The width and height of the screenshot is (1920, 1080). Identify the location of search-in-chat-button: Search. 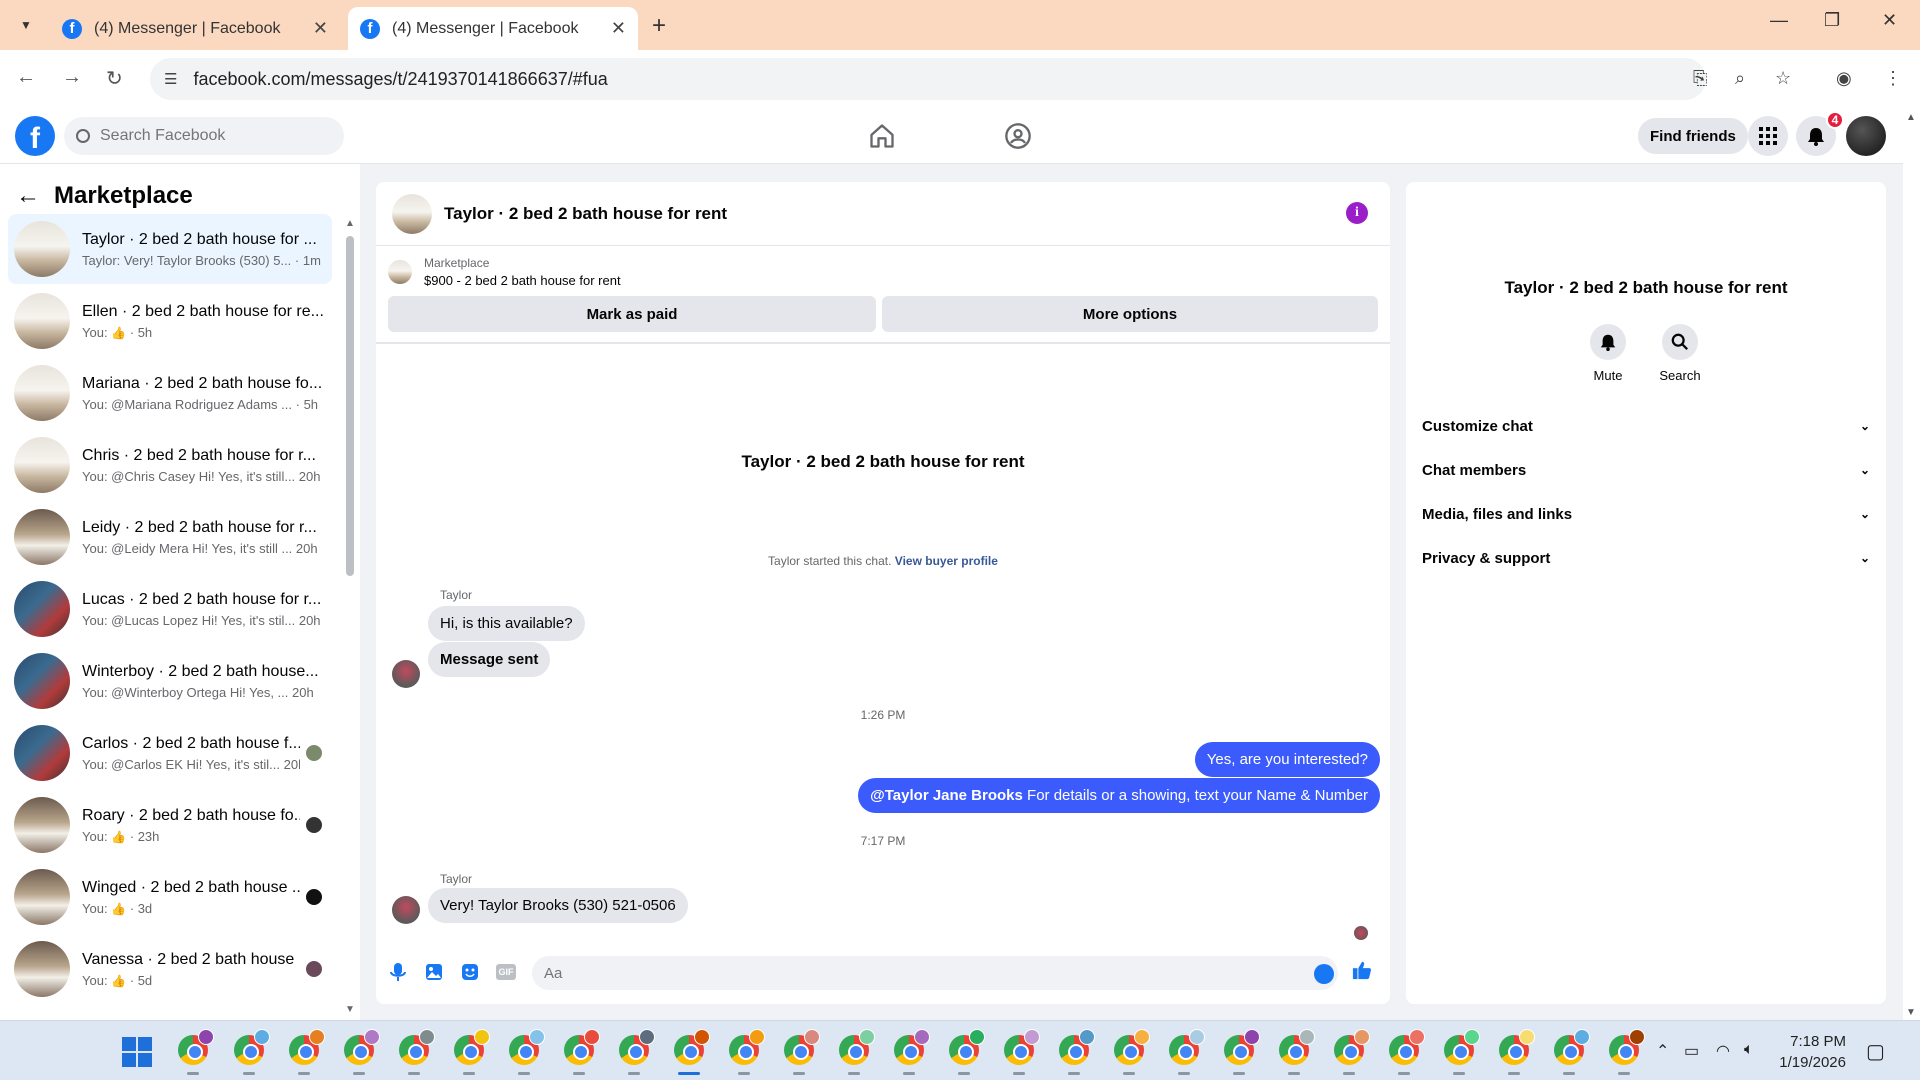
(1680, 353).